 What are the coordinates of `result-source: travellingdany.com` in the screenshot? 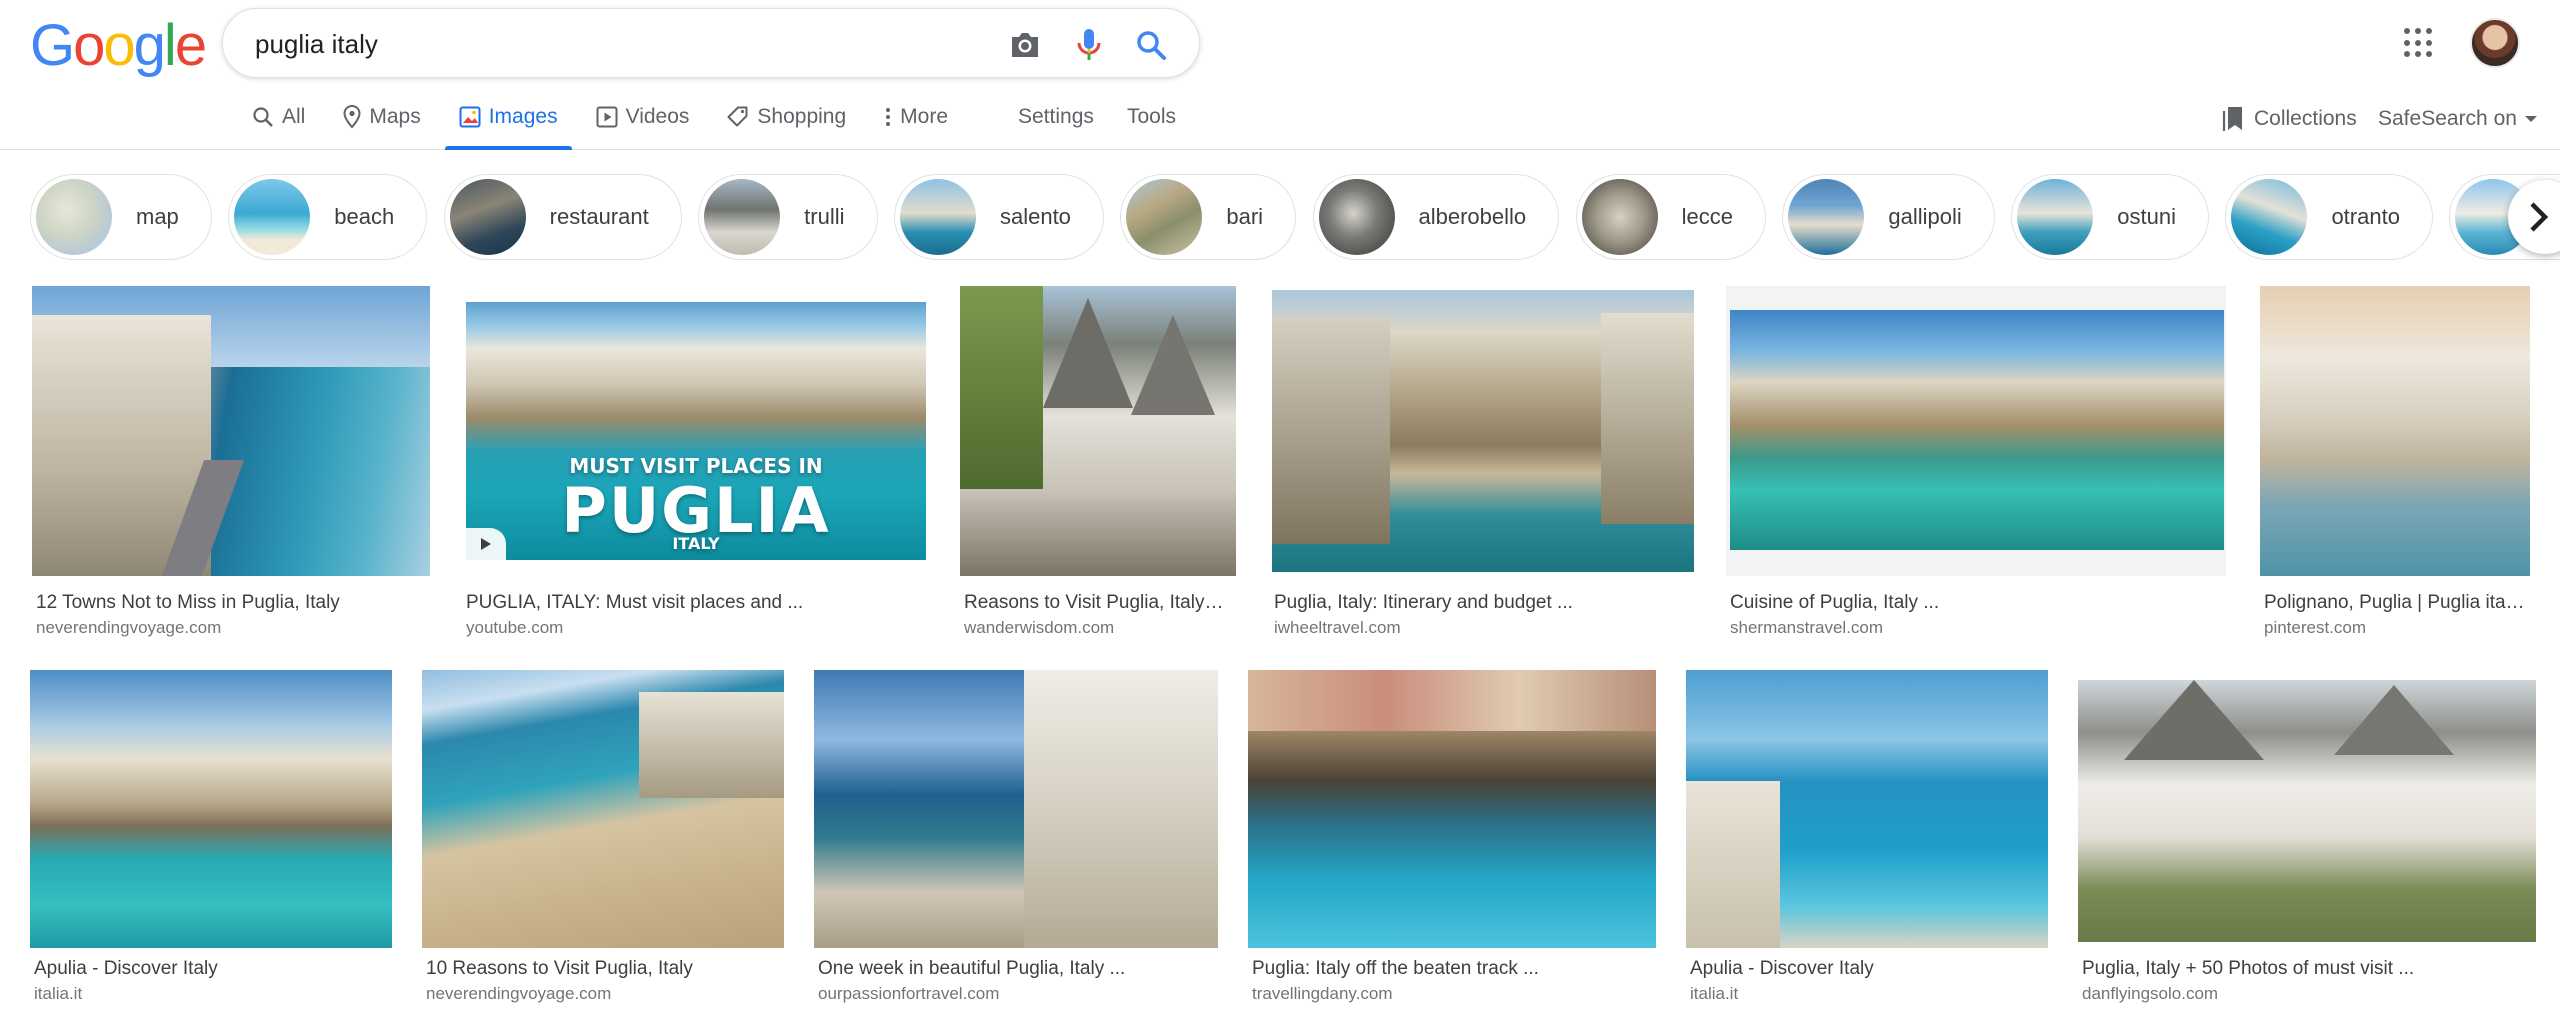 It's located at (1322, 994).